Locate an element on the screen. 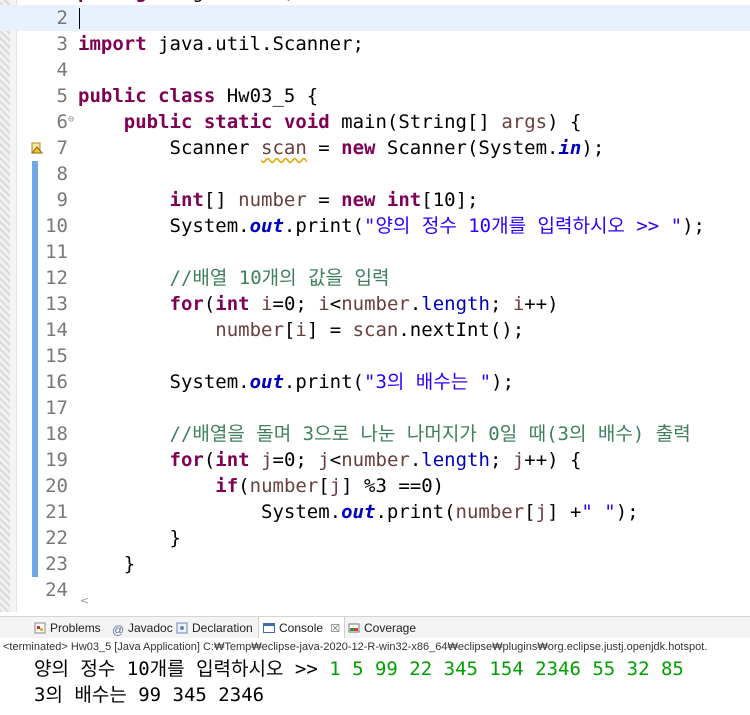  code-line: 15 is located at coordinates (375, 356).